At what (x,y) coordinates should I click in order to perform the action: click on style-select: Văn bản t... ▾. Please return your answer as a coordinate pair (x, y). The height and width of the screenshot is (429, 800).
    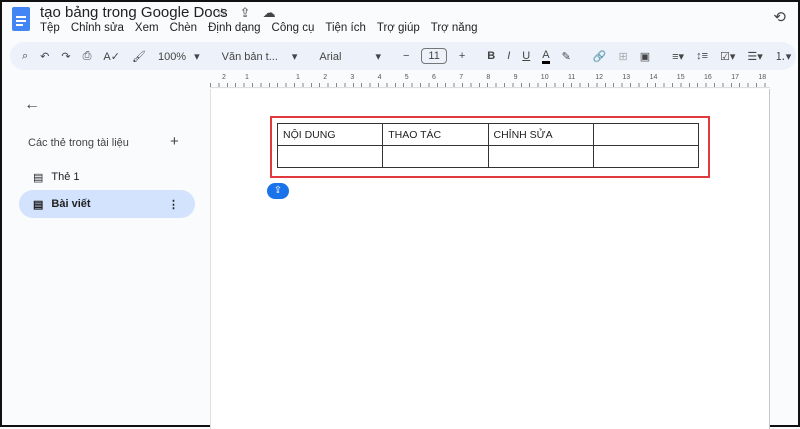
    Looking at the image, I should click on (260, 56).